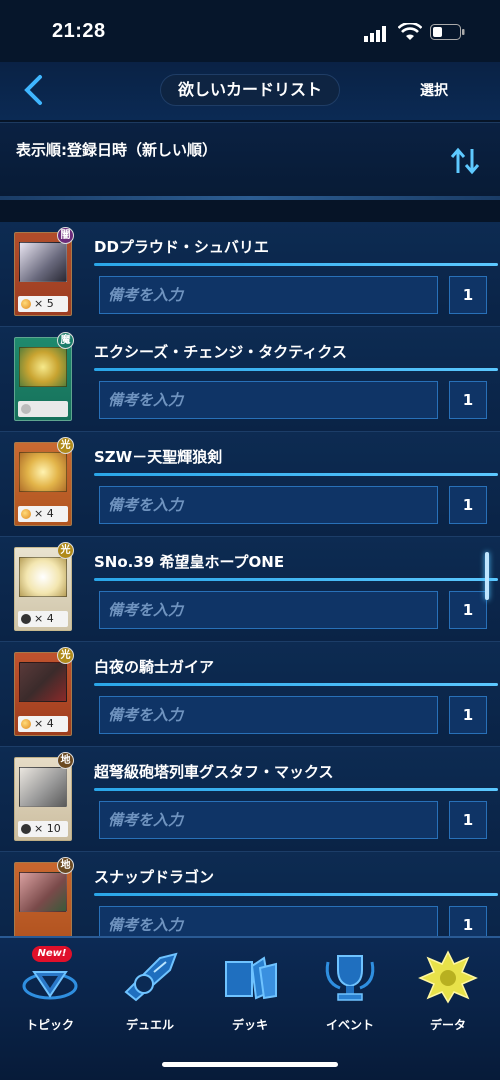 The height and width of the screenshot is (1080, 500). I want to click on home-indicator, so click(250, 1064).